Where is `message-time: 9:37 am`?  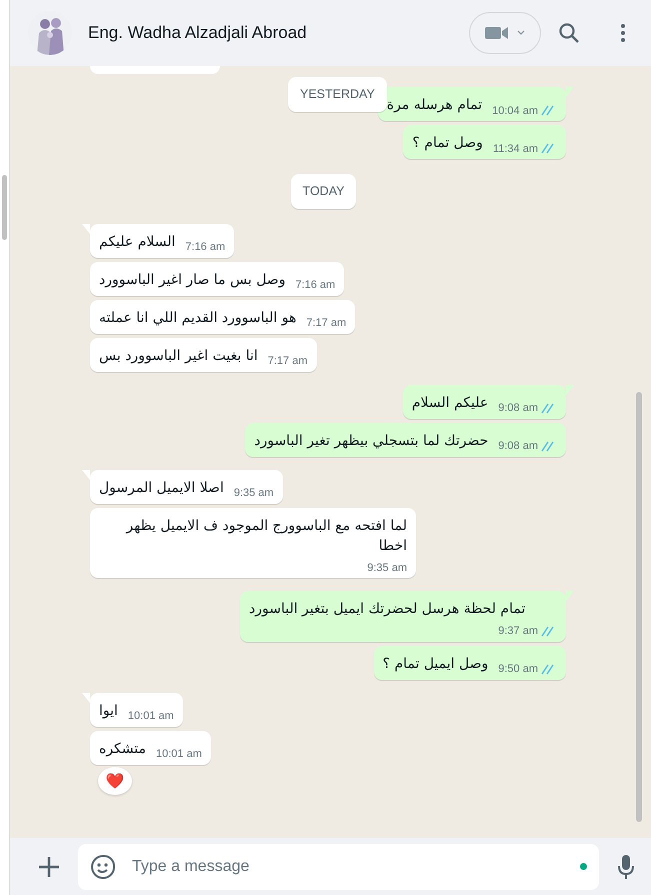
message-time: 9:37 am is located at coordinates (518, 632).